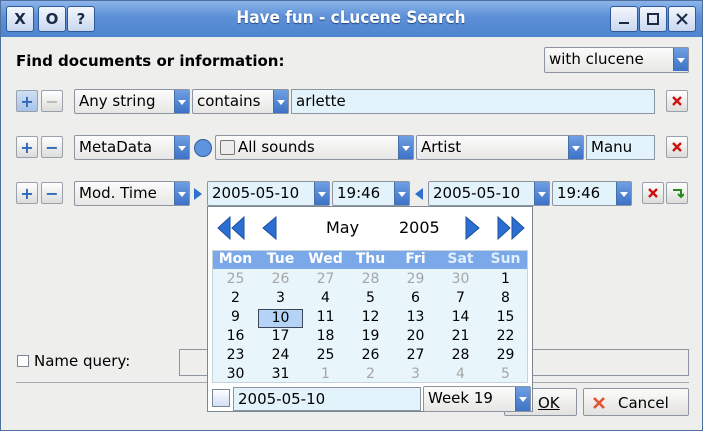  I want to click on maximize-button, so click(653, 19).